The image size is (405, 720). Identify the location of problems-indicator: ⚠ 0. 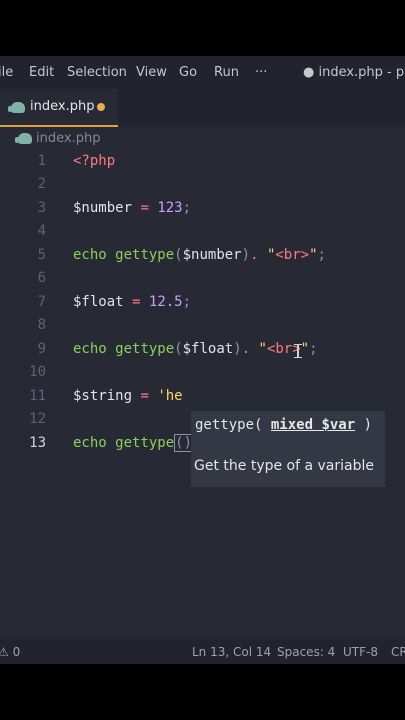
(10, 652).